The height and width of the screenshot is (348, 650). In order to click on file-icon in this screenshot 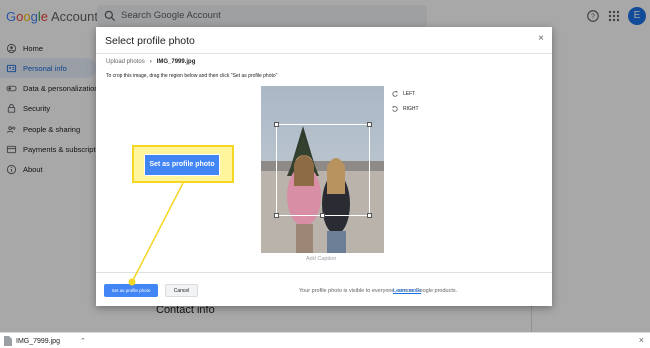, I will do `click(8, 341)`.